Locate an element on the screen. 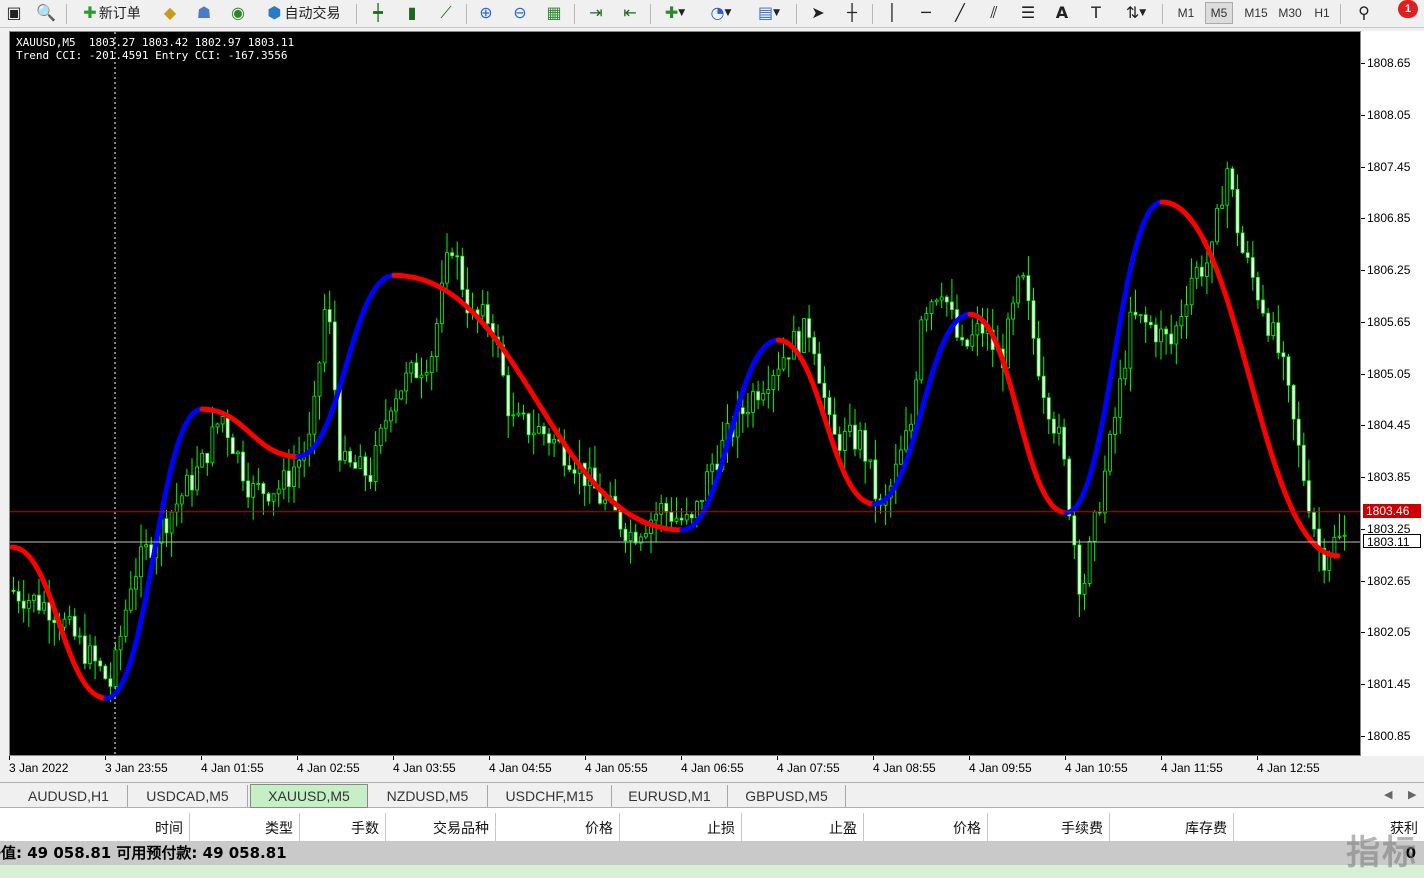 This screenshot has width=1424, height=878. tab-scroll-left-icon: ◀ is located at coordinates (1388, 794).